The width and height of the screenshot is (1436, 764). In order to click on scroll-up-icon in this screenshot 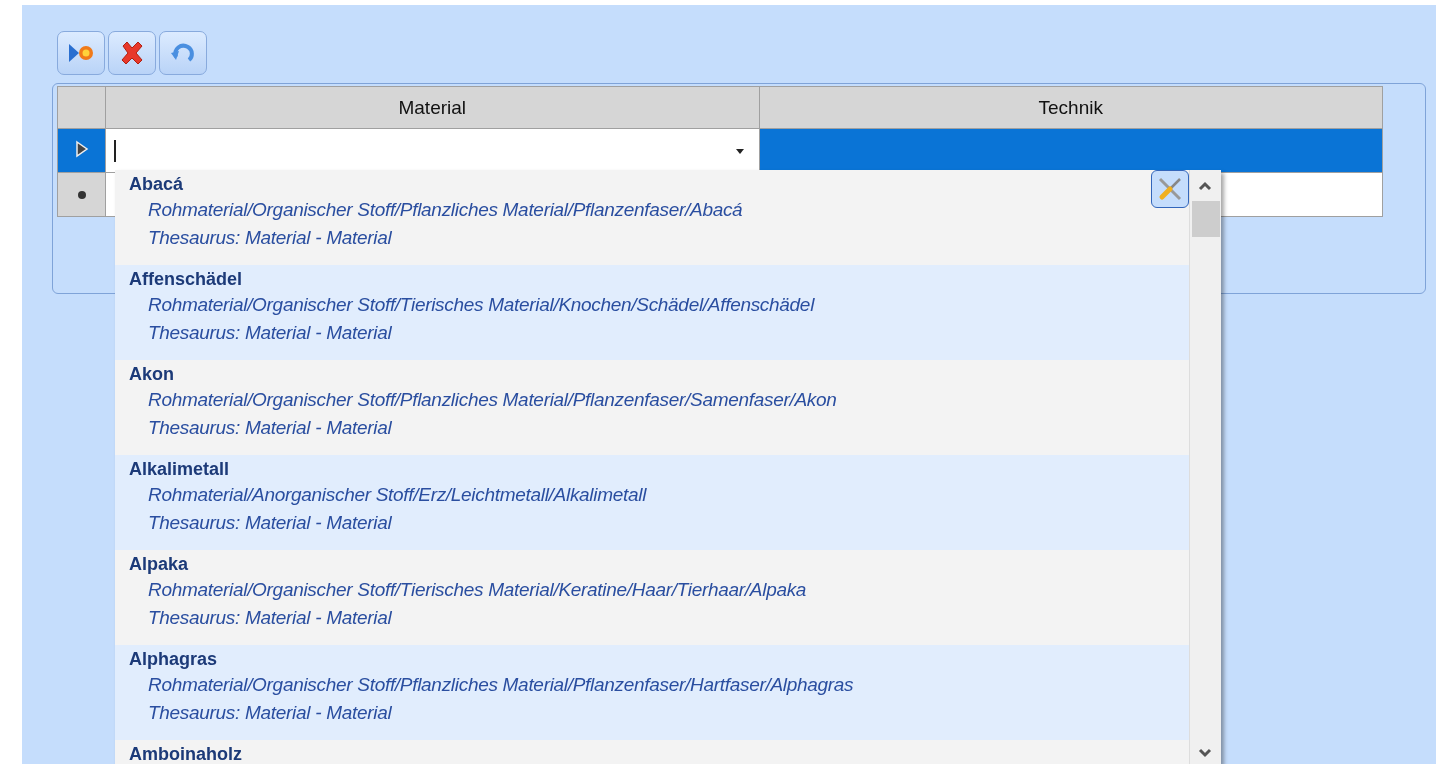, I will do `click(1205, 186)`.